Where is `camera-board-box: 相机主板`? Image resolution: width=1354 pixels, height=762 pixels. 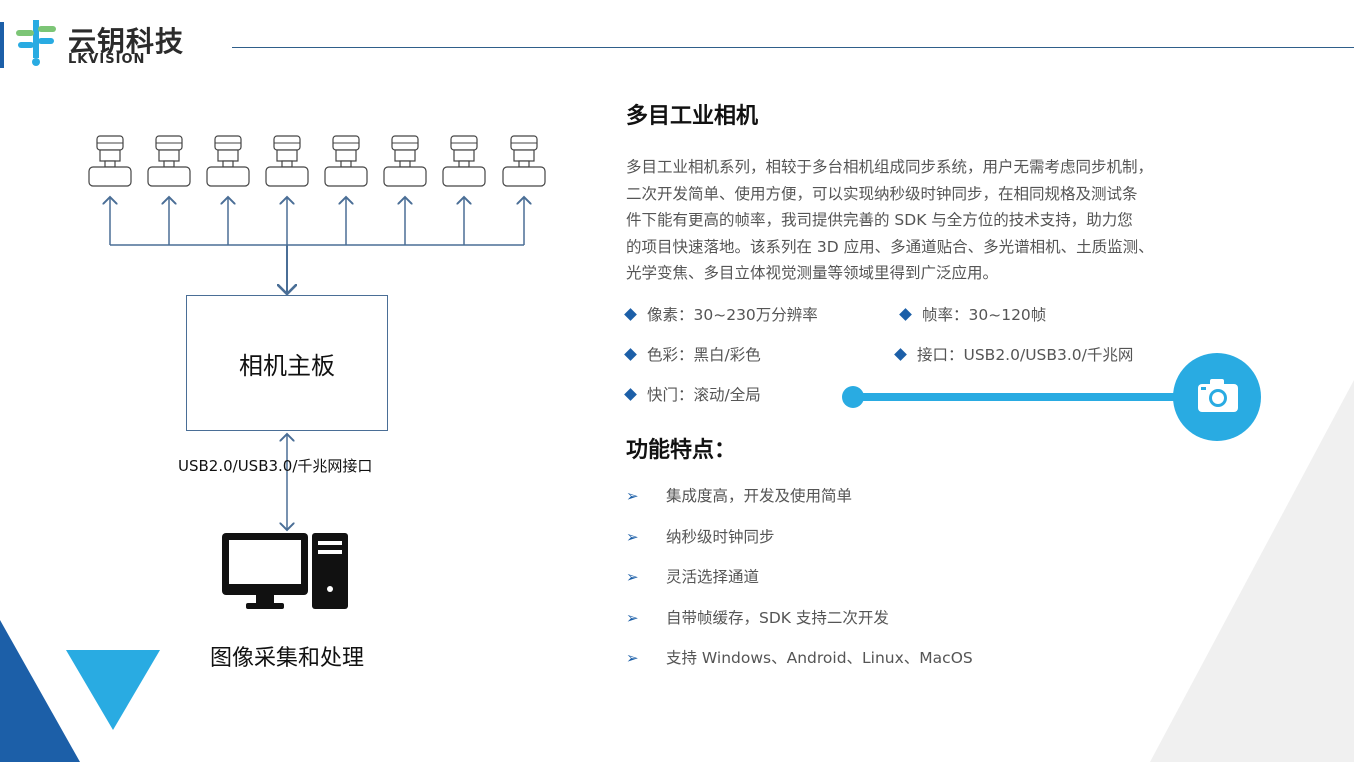
camera-board-box: 相机主板 is located at coordinates (287, 363).